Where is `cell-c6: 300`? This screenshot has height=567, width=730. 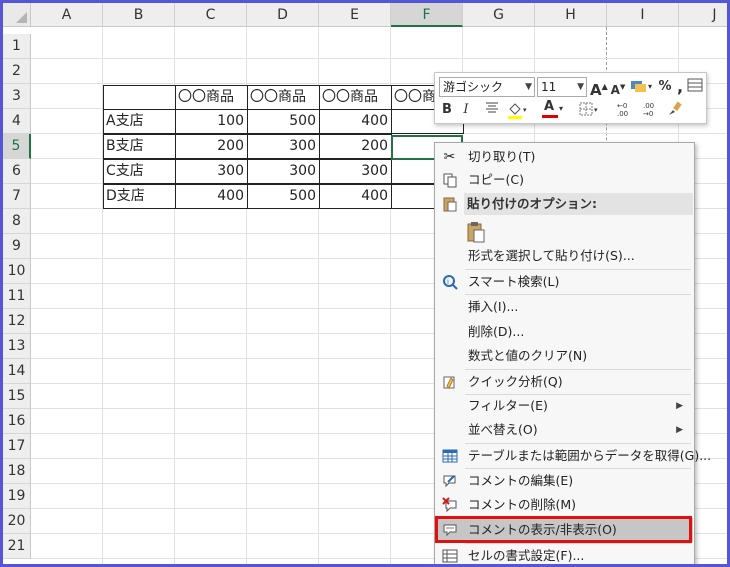 cell-c6: 300 is located at coordinates (211, 171).